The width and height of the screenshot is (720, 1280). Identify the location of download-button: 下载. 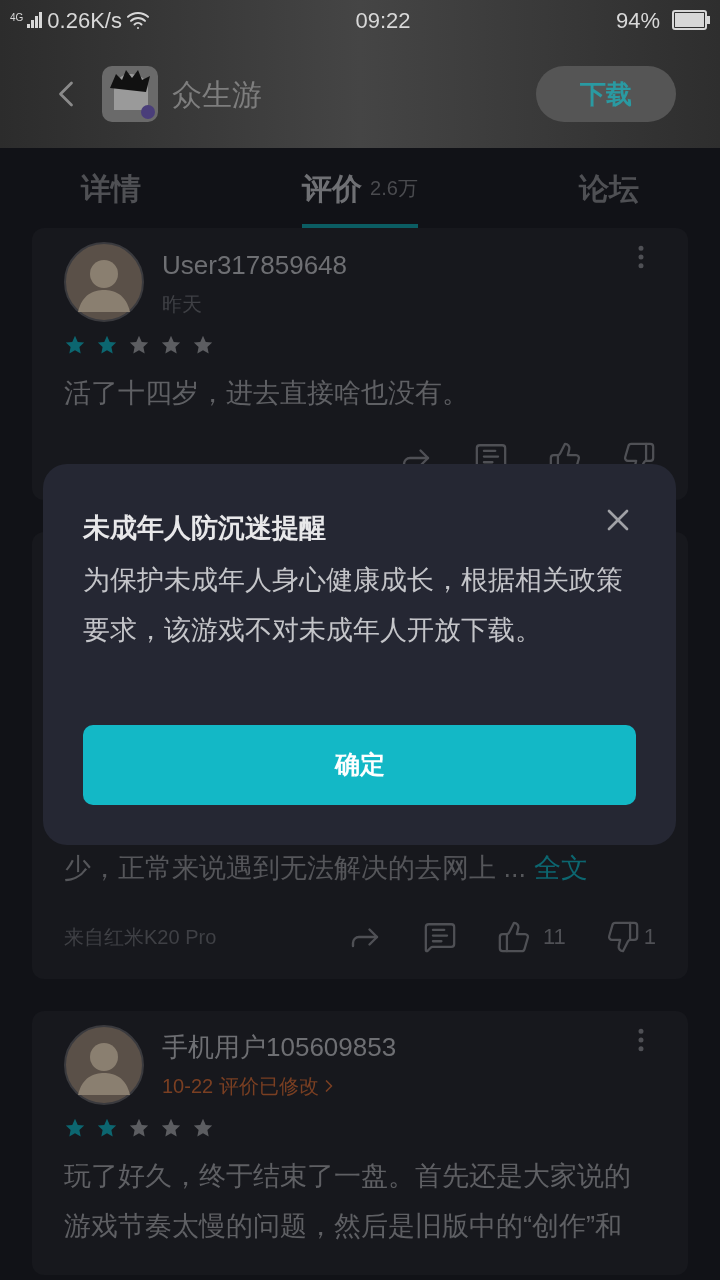
(606, 94).